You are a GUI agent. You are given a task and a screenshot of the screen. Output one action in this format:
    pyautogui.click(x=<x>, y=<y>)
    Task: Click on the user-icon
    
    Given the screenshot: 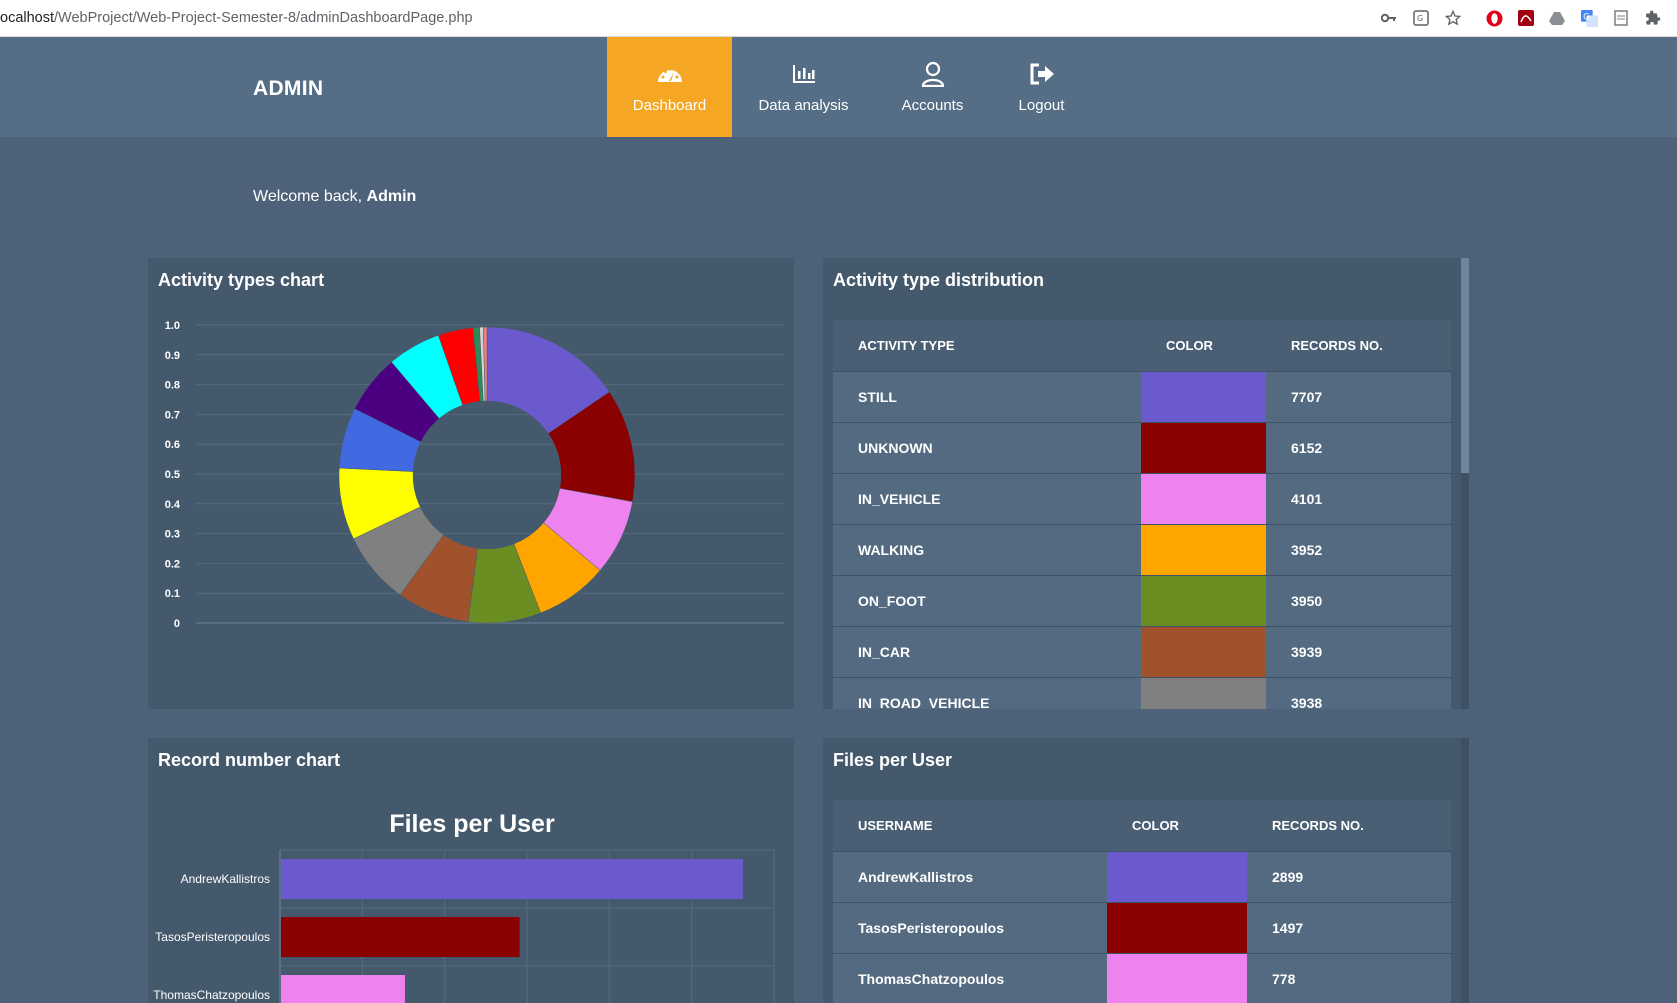 What is the action you would take?
    pyautogui.click(x=933, y=74)
    